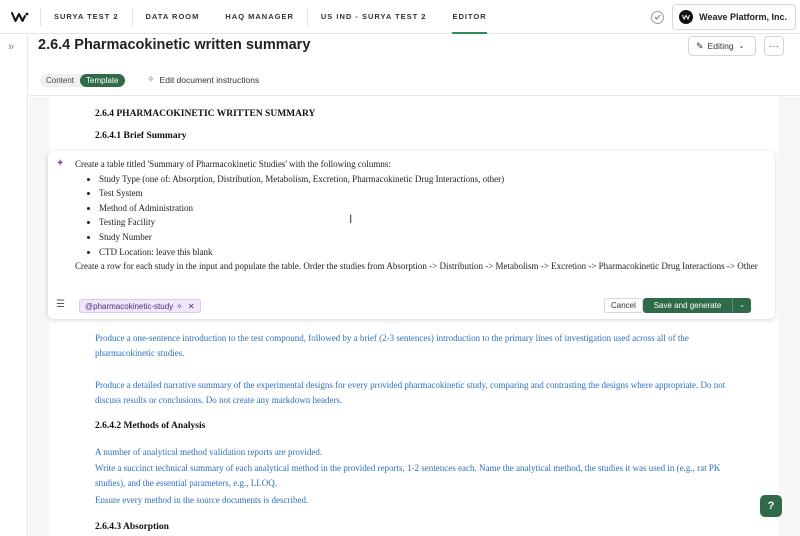 Image resolution: width=800 pixels, height=536 pixels. What do you see at coordinates (205, 114) in the screenshot?
I see `section-heading: 2.6.4 PHARMACOKINETIC WRITTEN SUMMARY` at bounding box center [205, 114].